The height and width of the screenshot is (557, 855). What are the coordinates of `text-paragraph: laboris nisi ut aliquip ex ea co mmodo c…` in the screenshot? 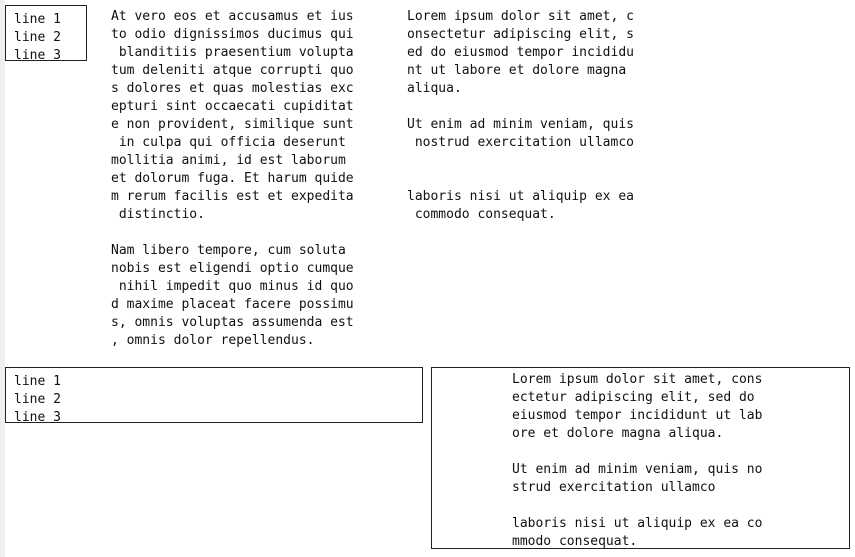 It's located at (637, 532).